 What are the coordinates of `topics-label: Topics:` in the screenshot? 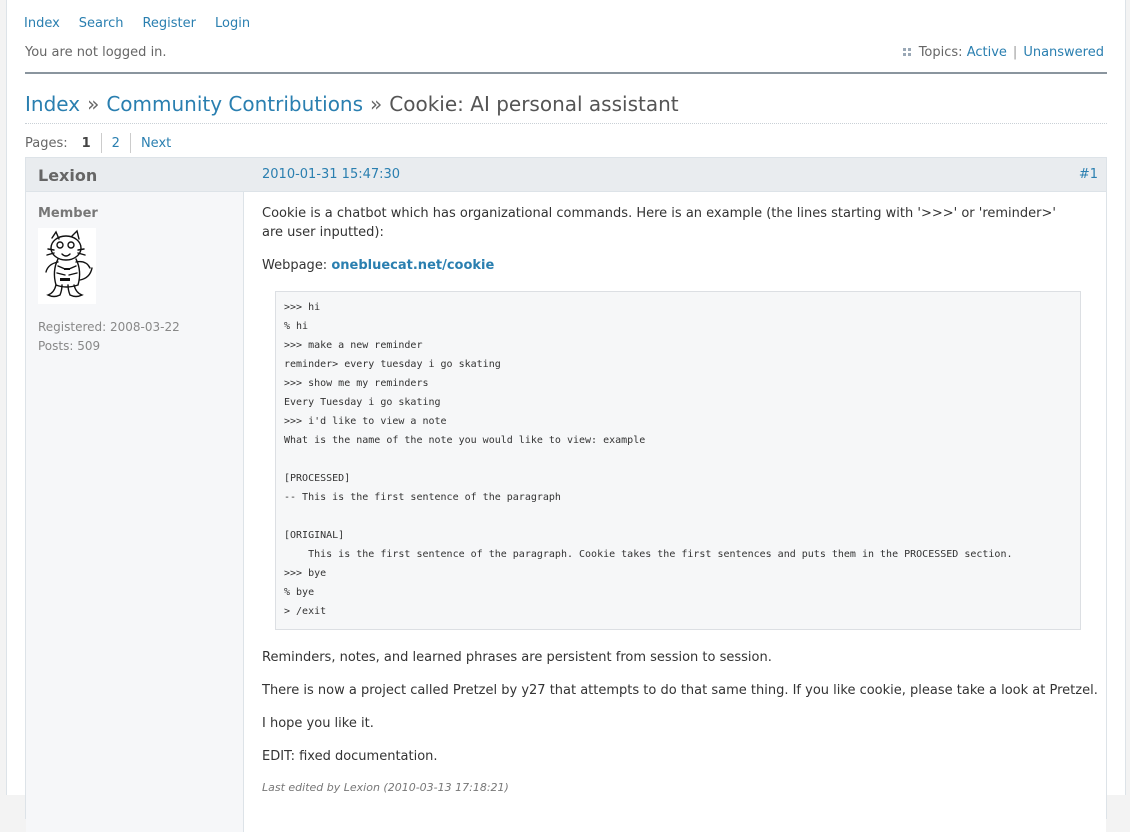 It's located at (940, 52).